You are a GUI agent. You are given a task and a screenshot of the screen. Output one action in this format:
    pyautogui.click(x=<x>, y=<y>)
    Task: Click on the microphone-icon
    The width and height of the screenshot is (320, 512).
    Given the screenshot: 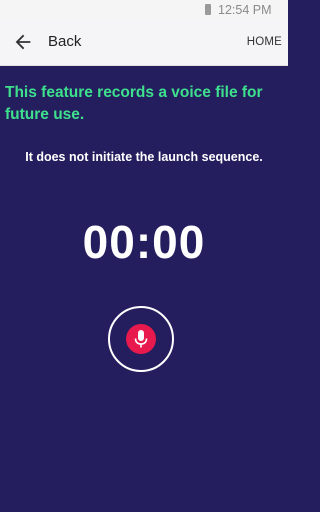 What is the action you would take?
    pyautogui.click(x=141, y=339)
    